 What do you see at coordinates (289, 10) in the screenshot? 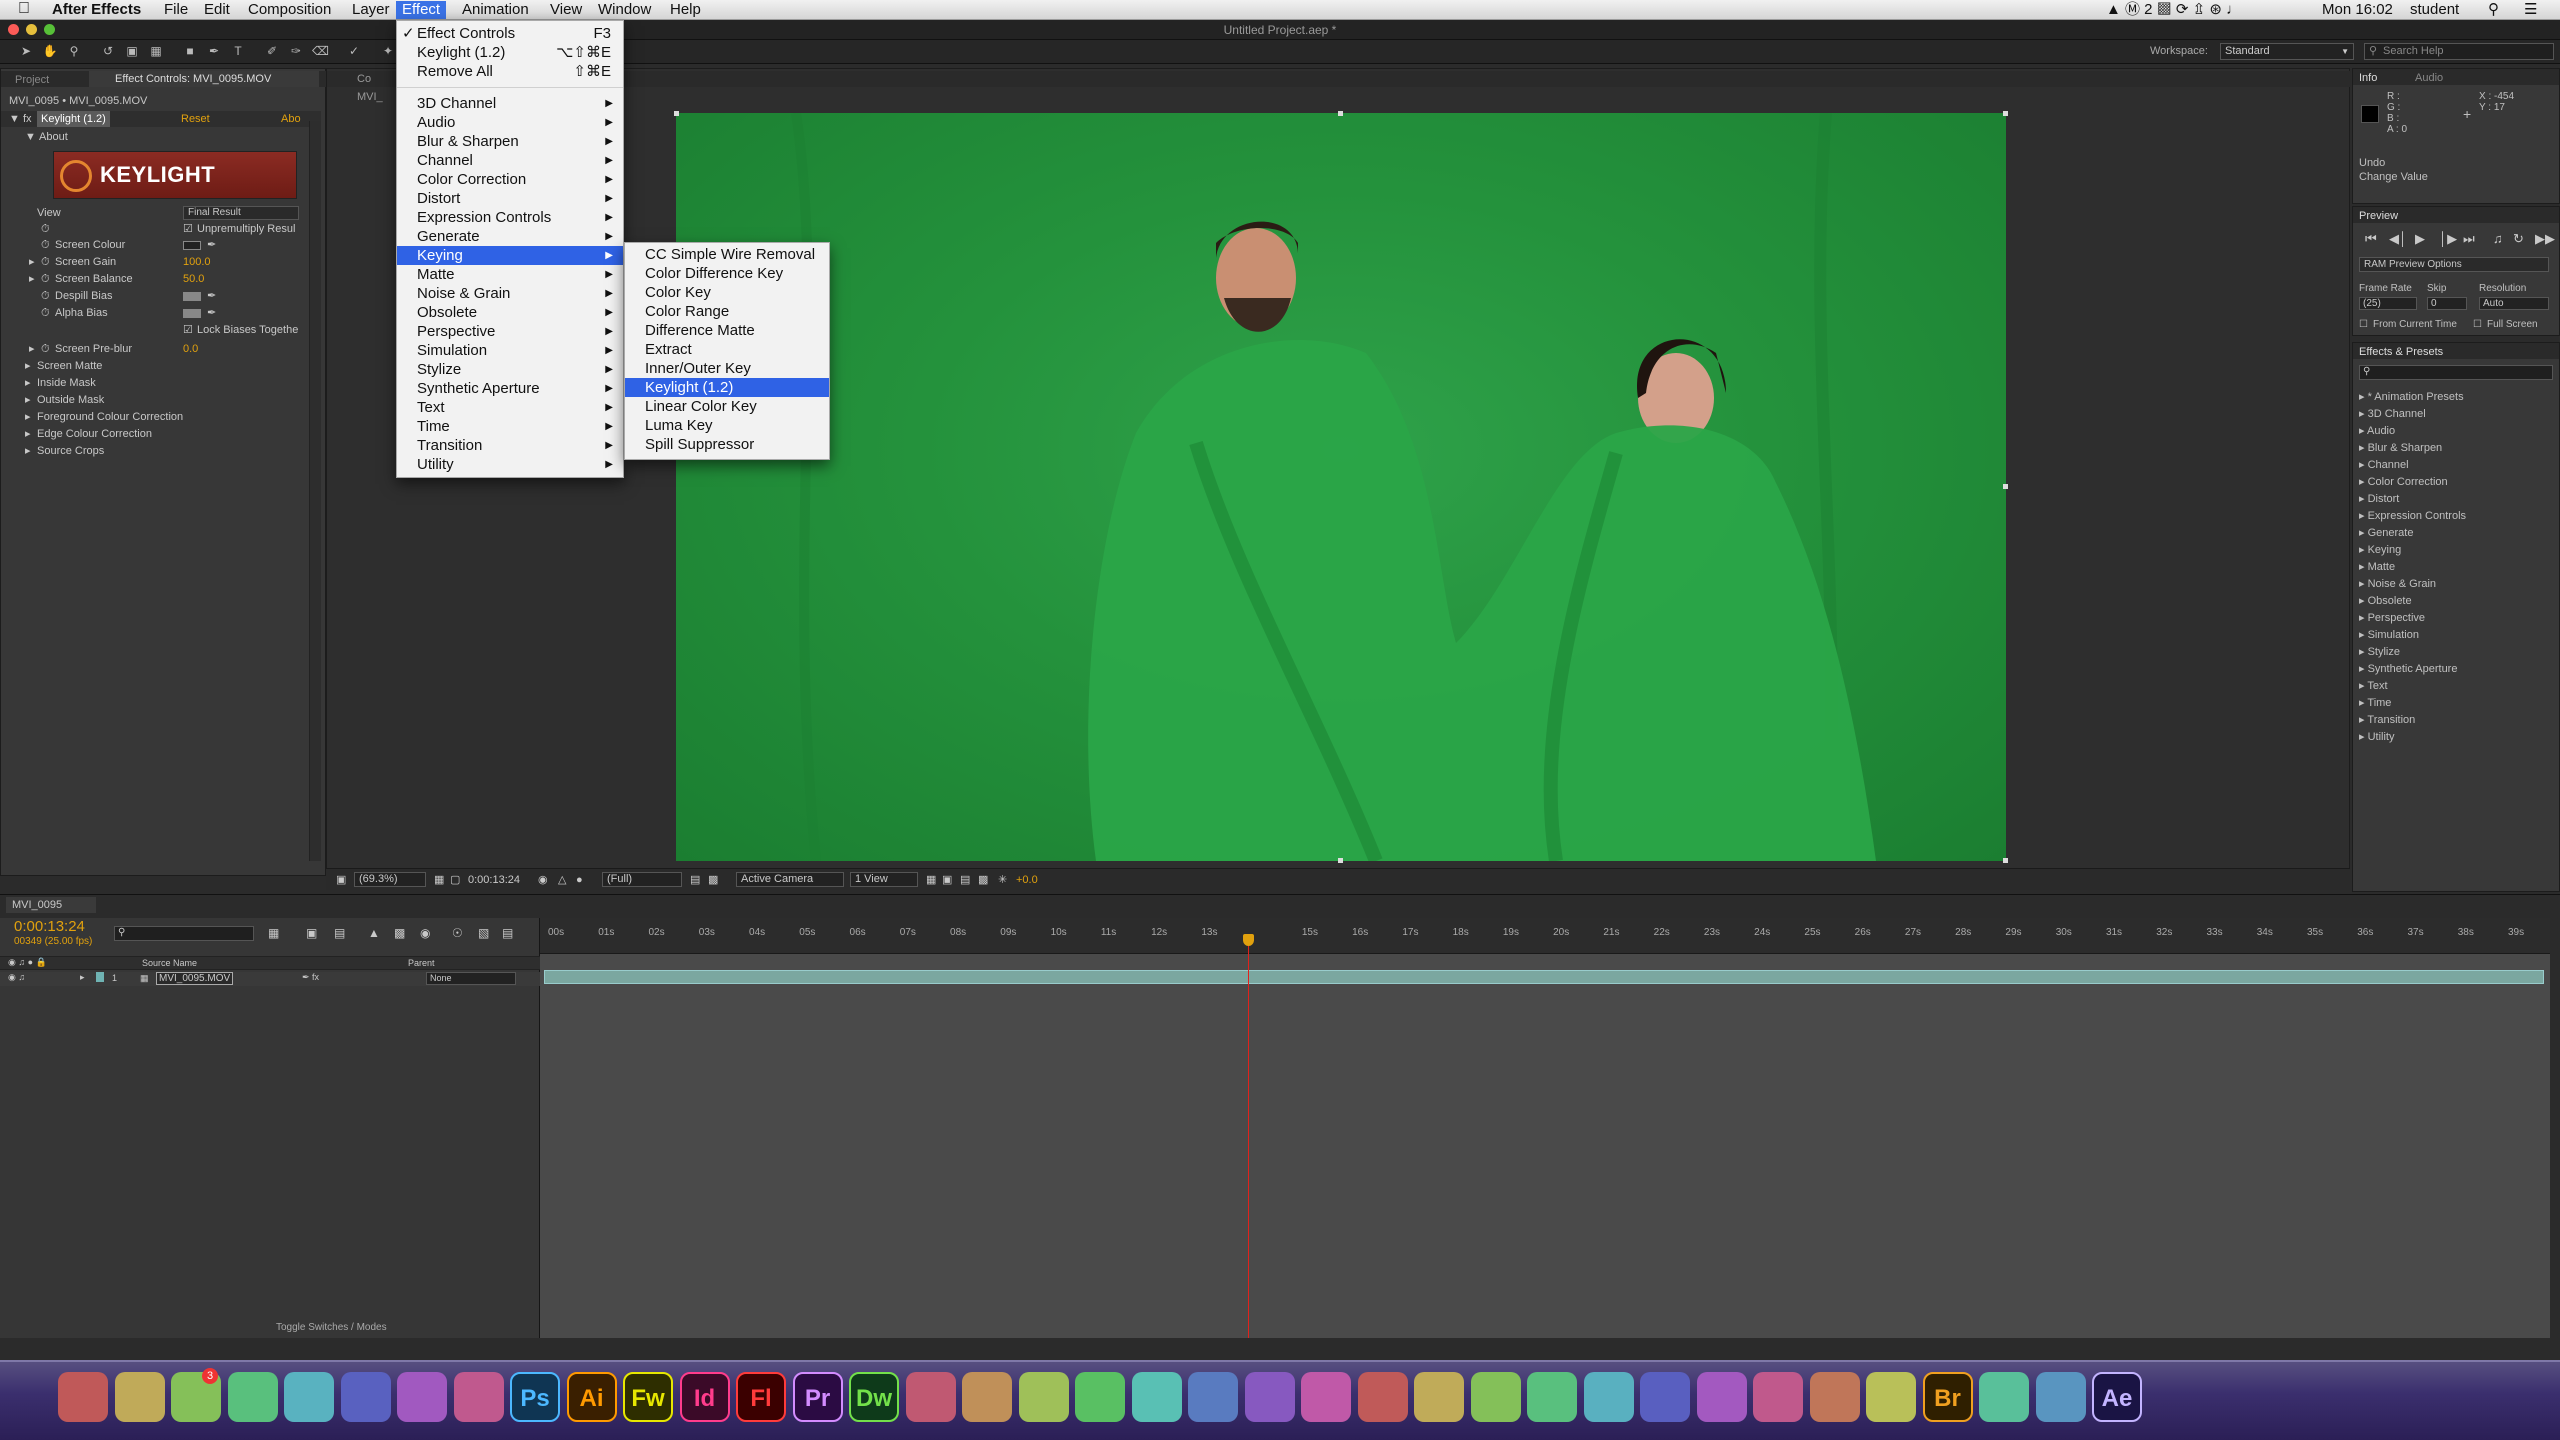
I see `menu-composition: Composition` at bounding box center [289, 10].